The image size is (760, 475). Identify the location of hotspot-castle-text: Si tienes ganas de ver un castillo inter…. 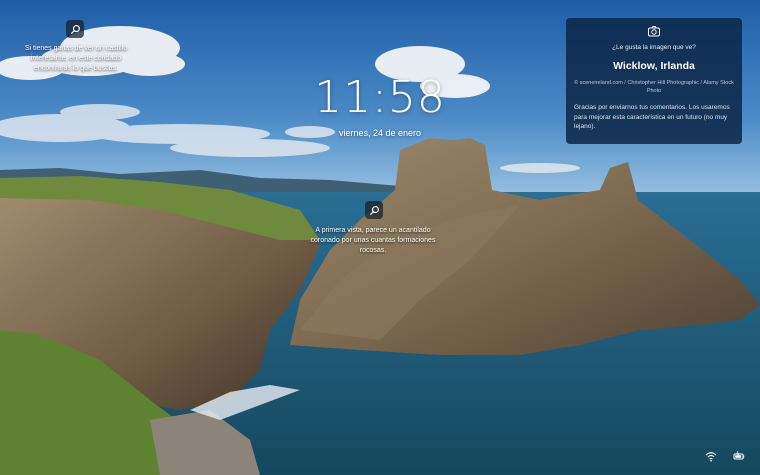
(76, 58).